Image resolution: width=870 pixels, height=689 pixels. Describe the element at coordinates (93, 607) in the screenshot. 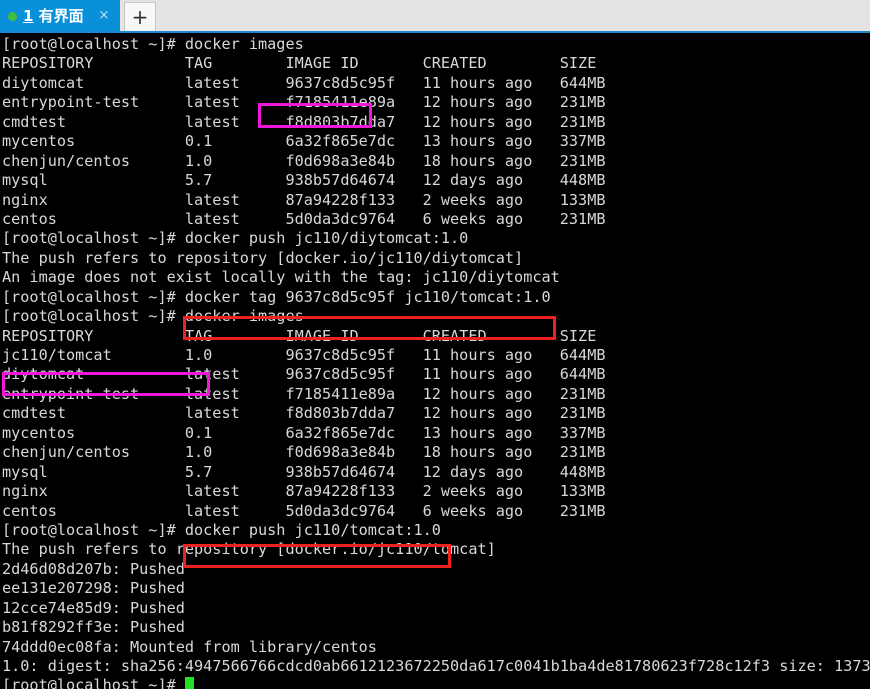

I see `terminal-line: 12cce74e85d9: Pushed` at that location.